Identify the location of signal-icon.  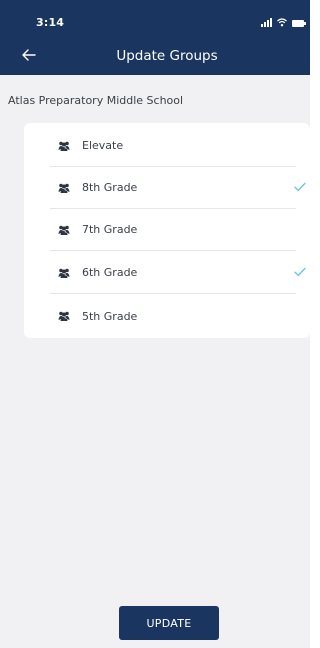
(266, 22).